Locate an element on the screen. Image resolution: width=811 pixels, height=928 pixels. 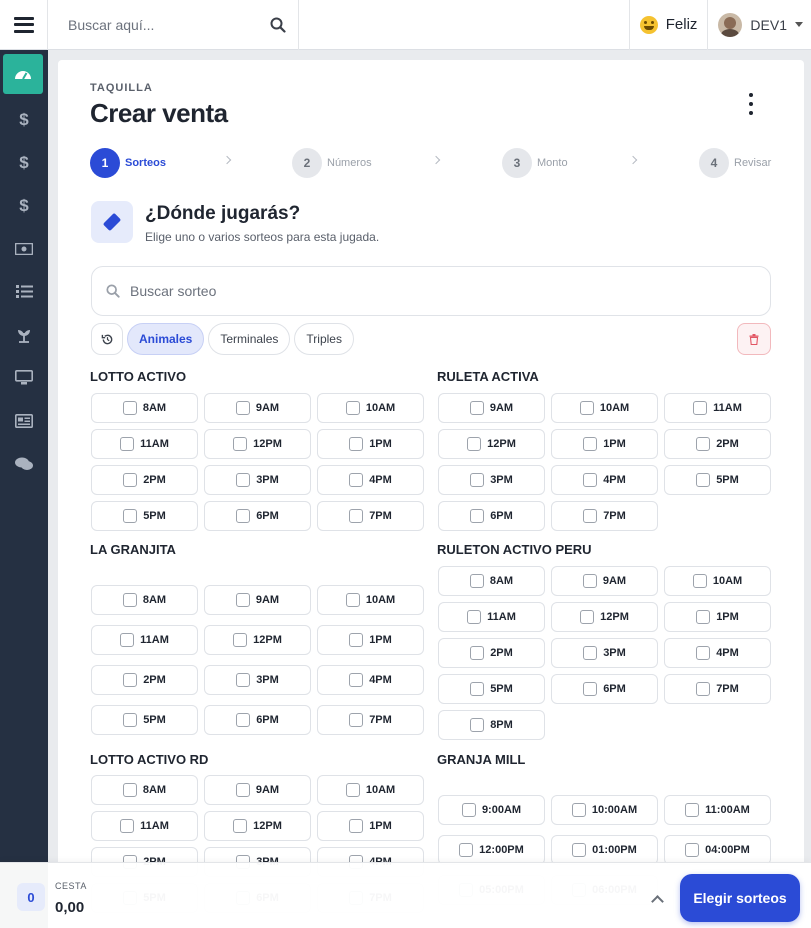
clear-selection-button is located at coordinates (754, 339).